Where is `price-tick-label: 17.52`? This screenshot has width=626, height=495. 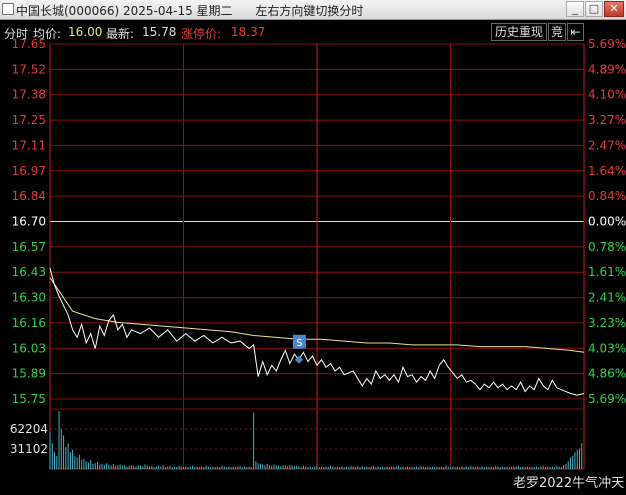
price-tick-label: 17.52 is located at coordinates (29, 69).